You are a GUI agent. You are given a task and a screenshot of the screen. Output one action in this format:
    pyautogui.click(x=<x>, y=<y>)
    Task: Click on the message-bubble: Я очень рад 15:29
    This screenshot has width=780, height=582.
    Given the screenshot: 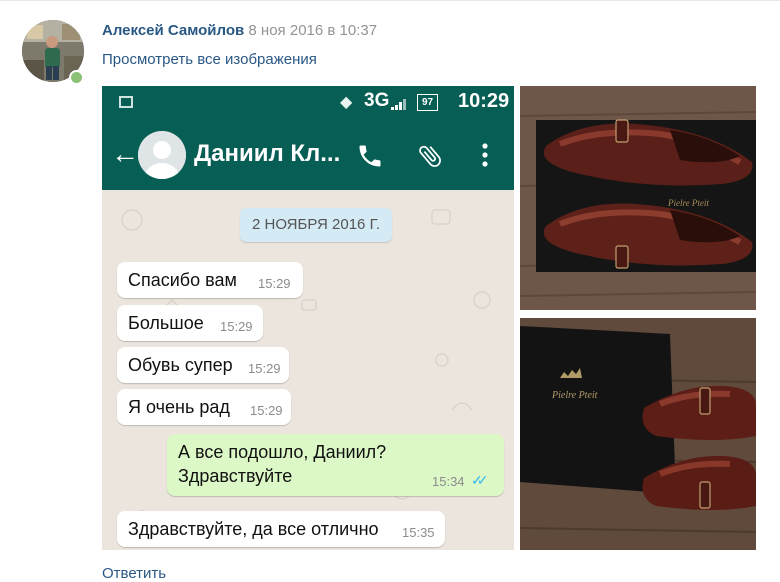 What is the action you would take?
    pyautogui.click(x=204, y=407)
    